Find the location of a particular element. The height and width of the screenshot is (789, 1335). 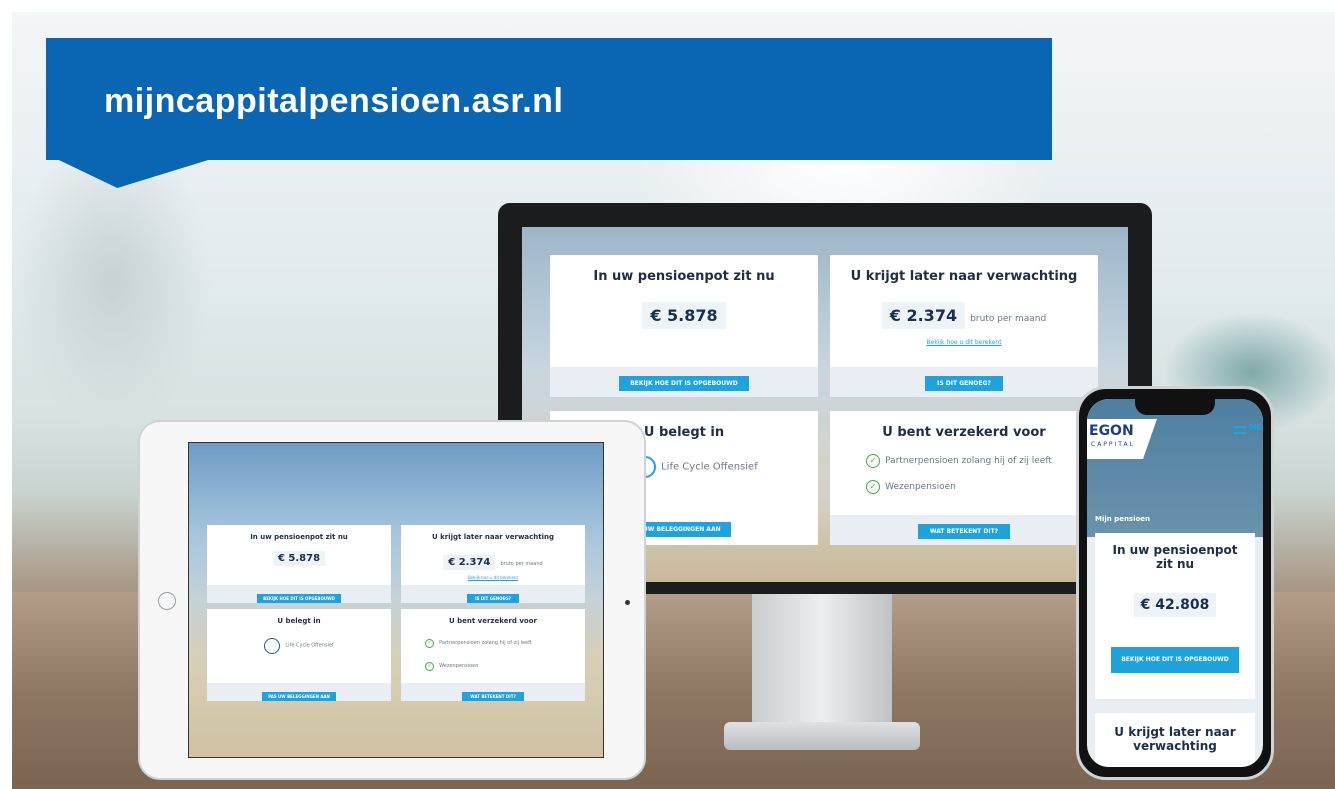

invest-title: U belegt in is located at coordinates (299, 621).